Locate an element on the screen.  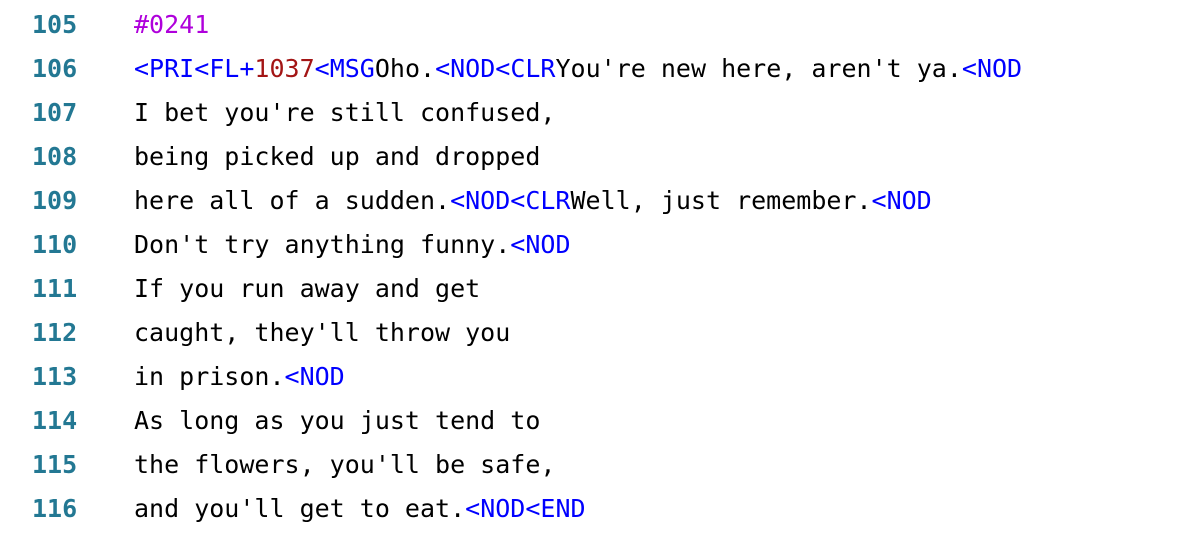
line-content: the flowers, you'll be safe, is located at coordinates (659, 465).